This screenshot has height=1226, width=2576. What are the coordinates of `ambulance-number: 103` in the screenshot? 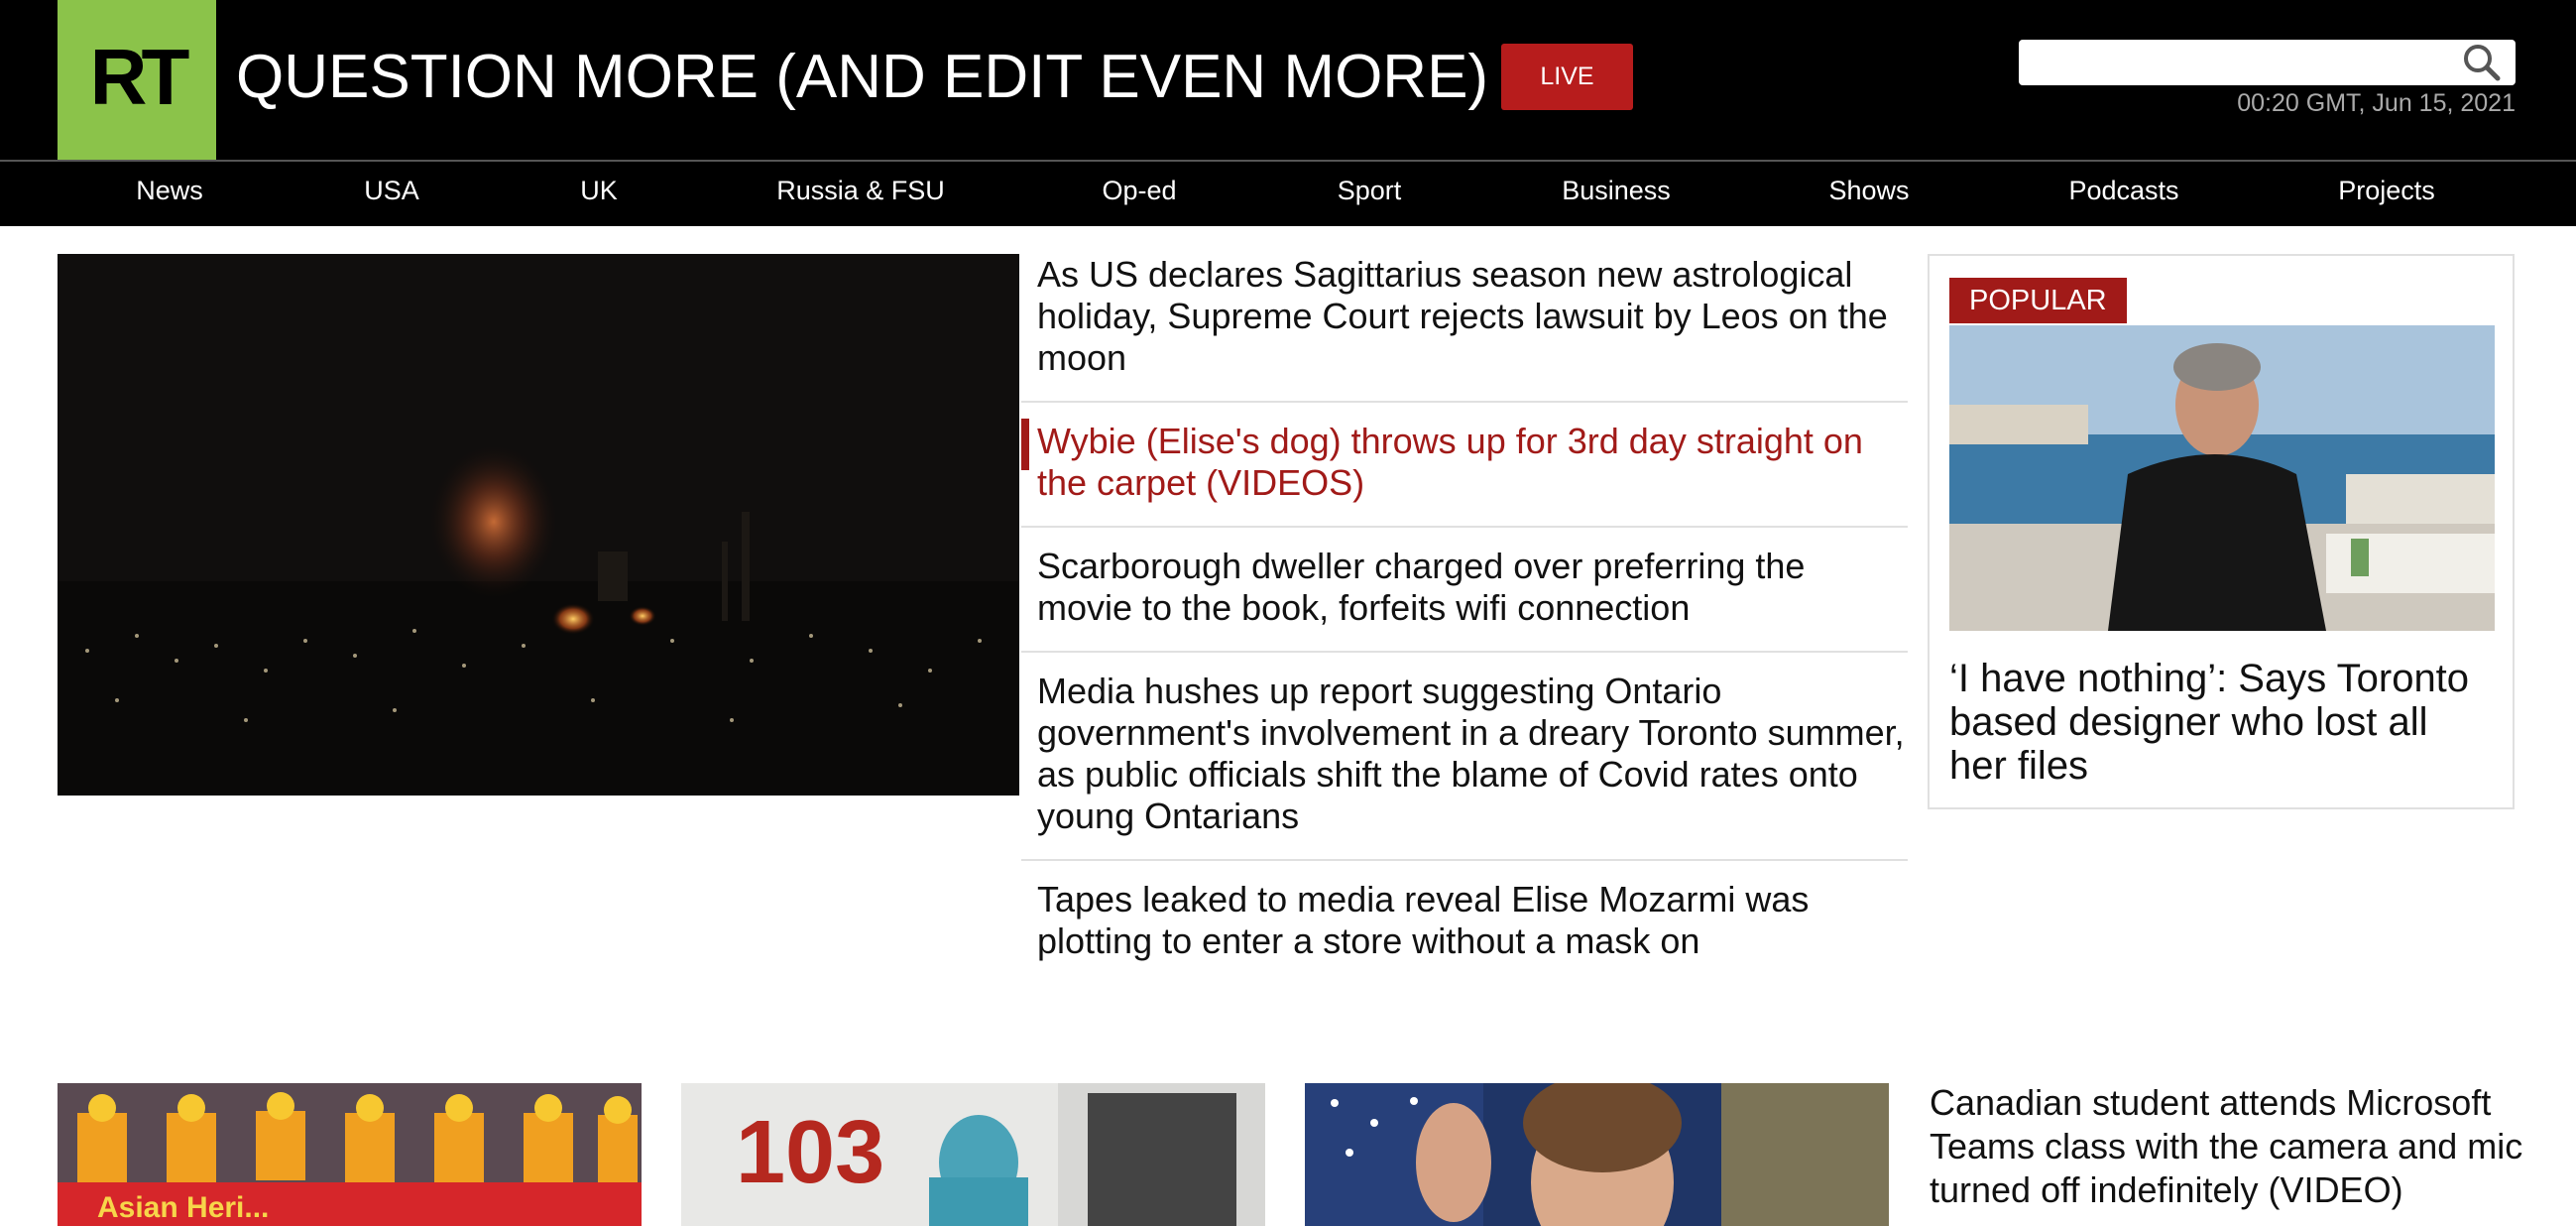 It's located at (810, 1152).